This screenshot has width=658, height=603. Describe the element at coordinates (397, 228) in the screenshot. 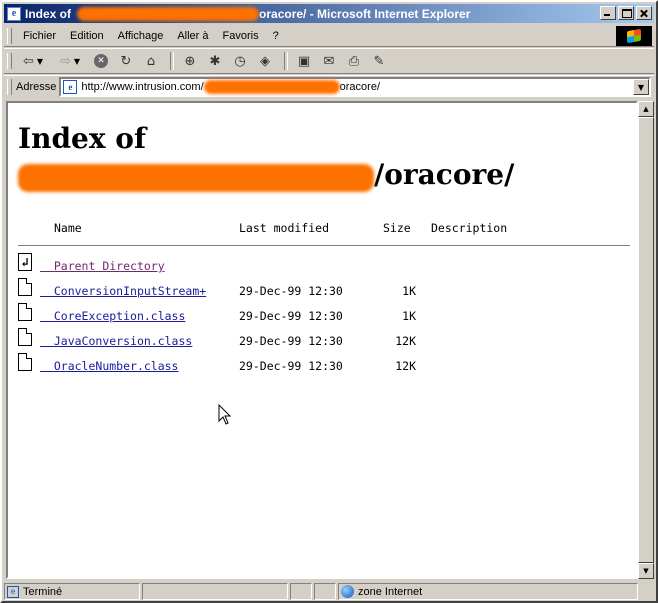

I see `col-size-header: Size` at that location.